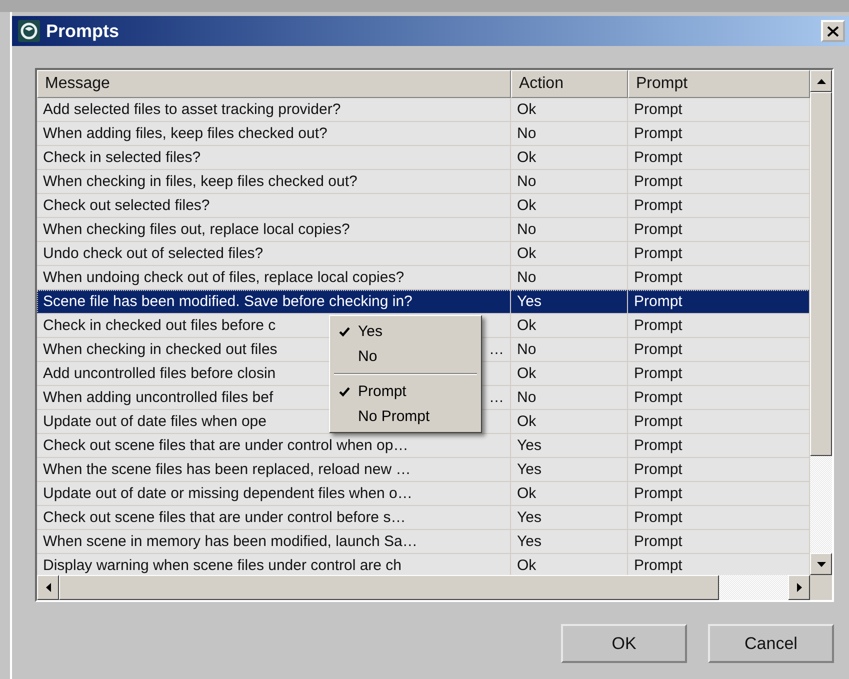  I want to click on column-header: Action, so click(569, 84).